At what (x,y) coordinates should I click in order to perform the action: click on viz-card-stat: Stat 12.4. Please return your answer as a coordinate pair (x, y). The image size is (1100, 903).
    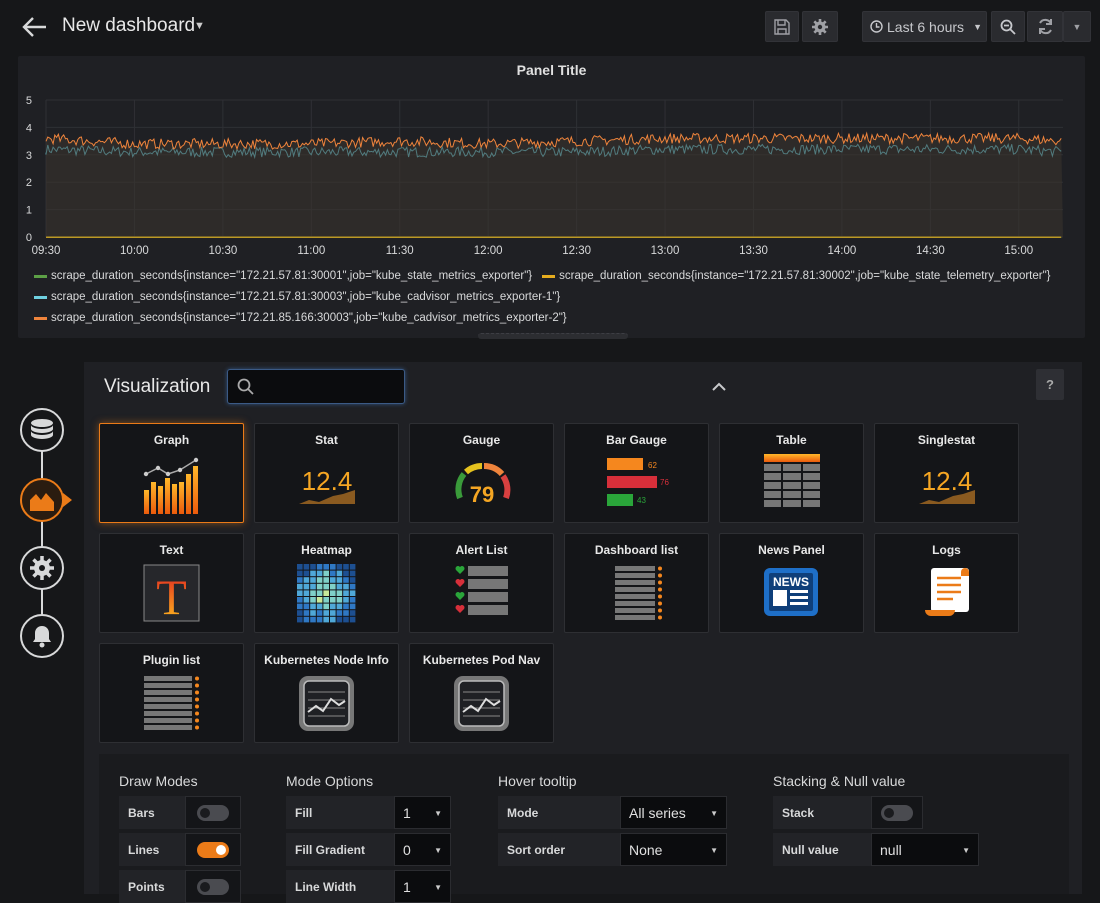
    Looking at the image, I should click on (326, 473).